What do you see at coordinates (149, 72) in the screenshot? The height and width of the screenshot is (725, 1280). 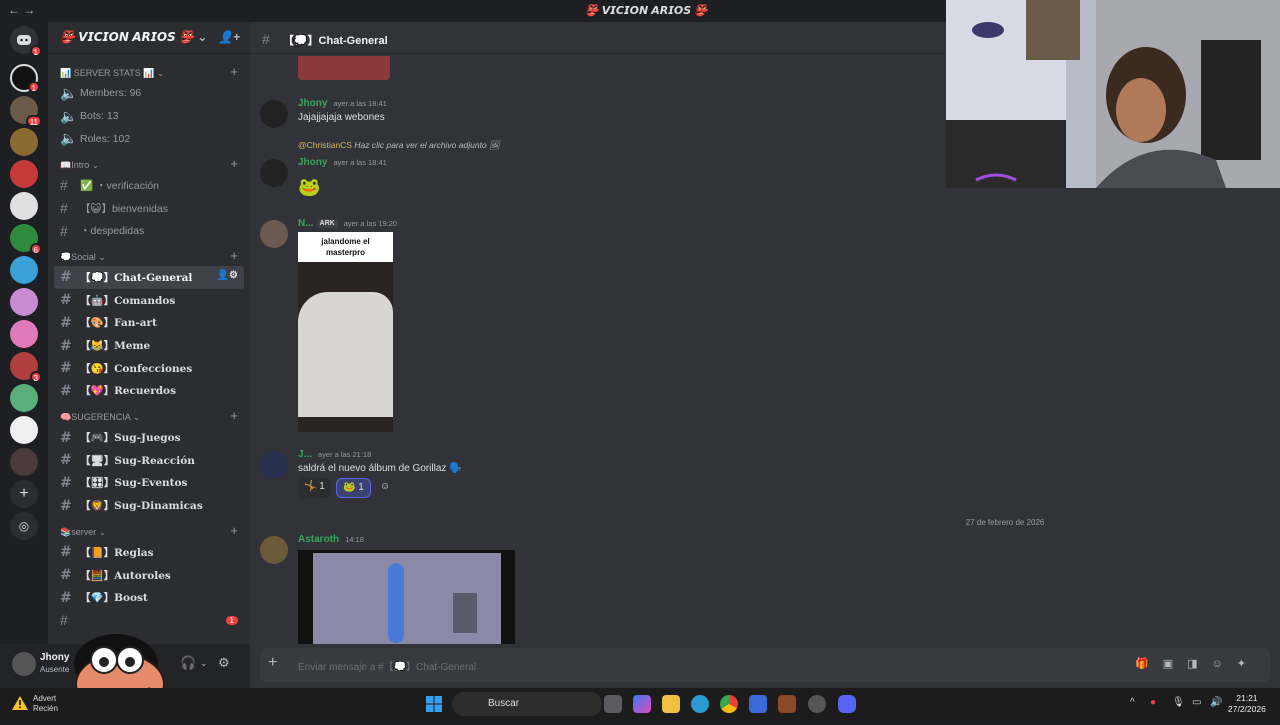 I see `category-server-stats: 📊 SERVER STATS 📊 ⌄ +` at bounding box center [149, 72].